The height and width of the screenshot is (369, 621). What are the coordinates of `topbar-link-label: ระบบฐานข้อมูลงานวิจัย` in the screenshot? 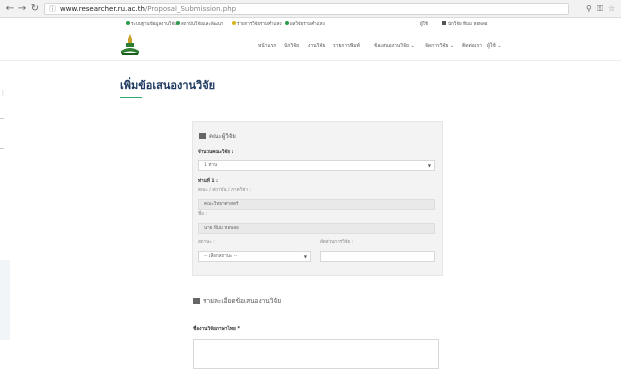 It's located at (154, 24).